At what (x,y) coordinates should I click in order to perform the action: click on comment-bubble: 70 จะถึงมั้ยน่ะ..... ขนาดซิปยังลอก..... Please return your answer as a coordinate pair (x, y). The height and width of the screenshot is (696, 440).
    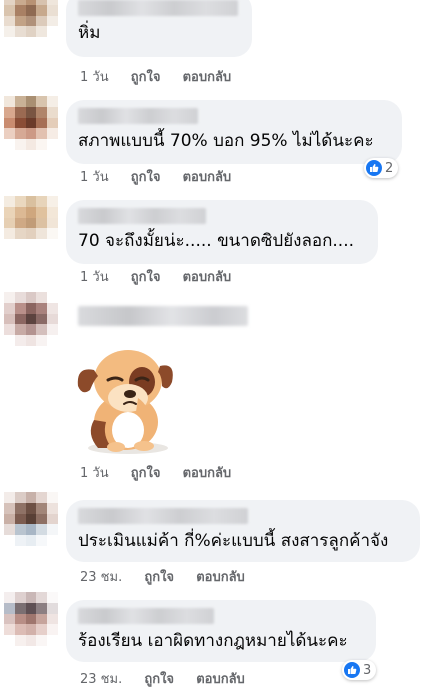
    Looking at the image, I should click on (222, 232).